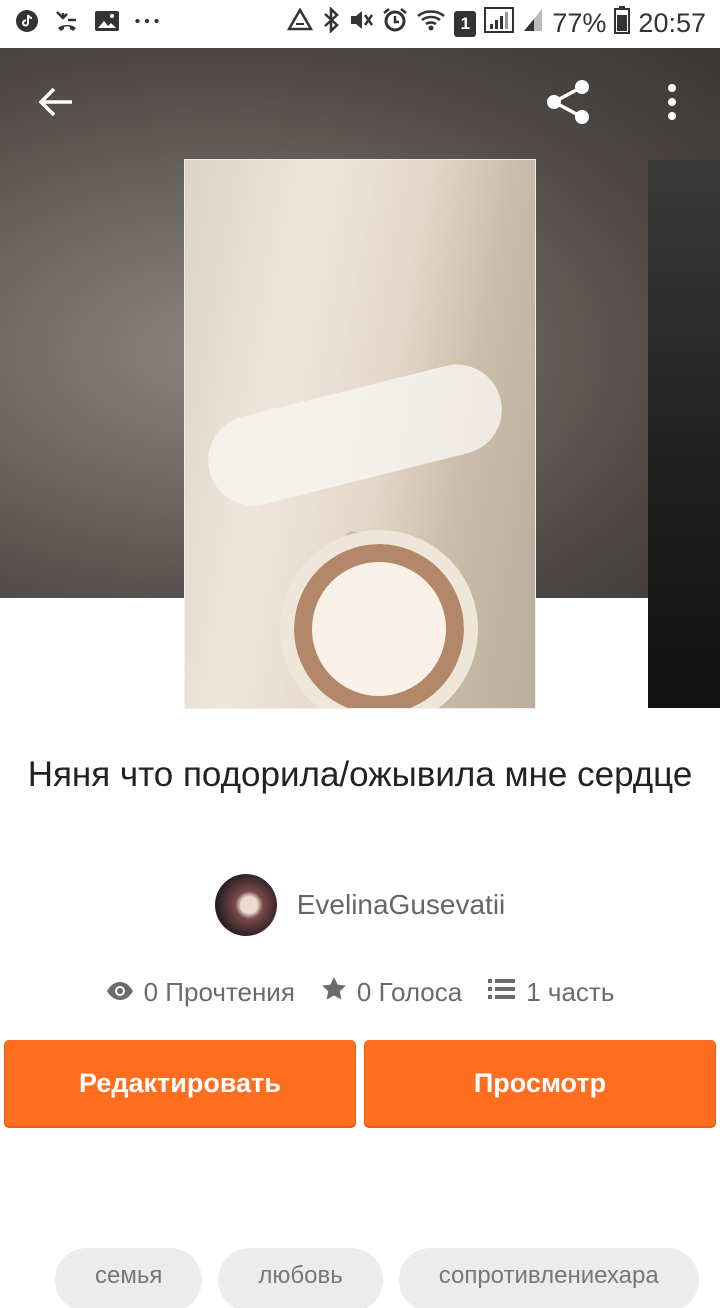 The width and height of the screenshot is (720, 1308). What do you see at coordinates (219, 991) in the screenshot?
I see `reads-count: 0 Прочтения` at bounding box center [219, 991].